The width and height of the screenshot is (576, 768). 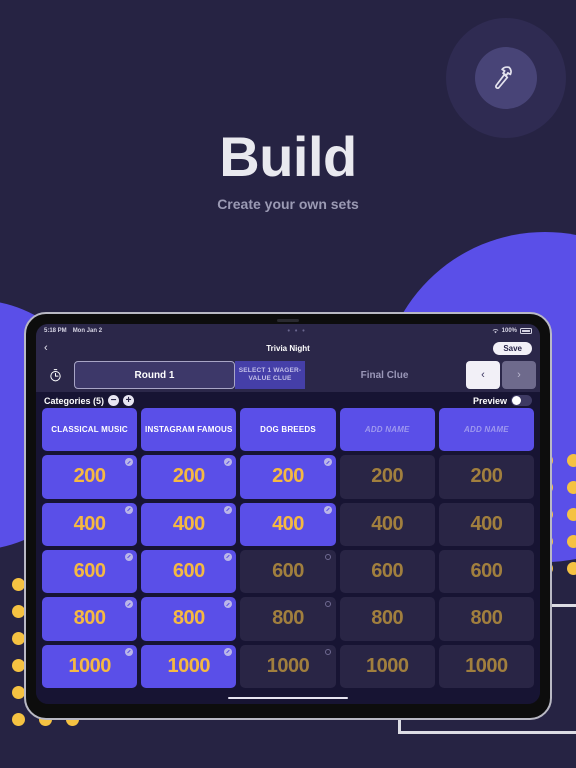 I want to click on status-bar: 5:18 PM Mon Jan 2 • • • 100%, so click(x=288, y=331).